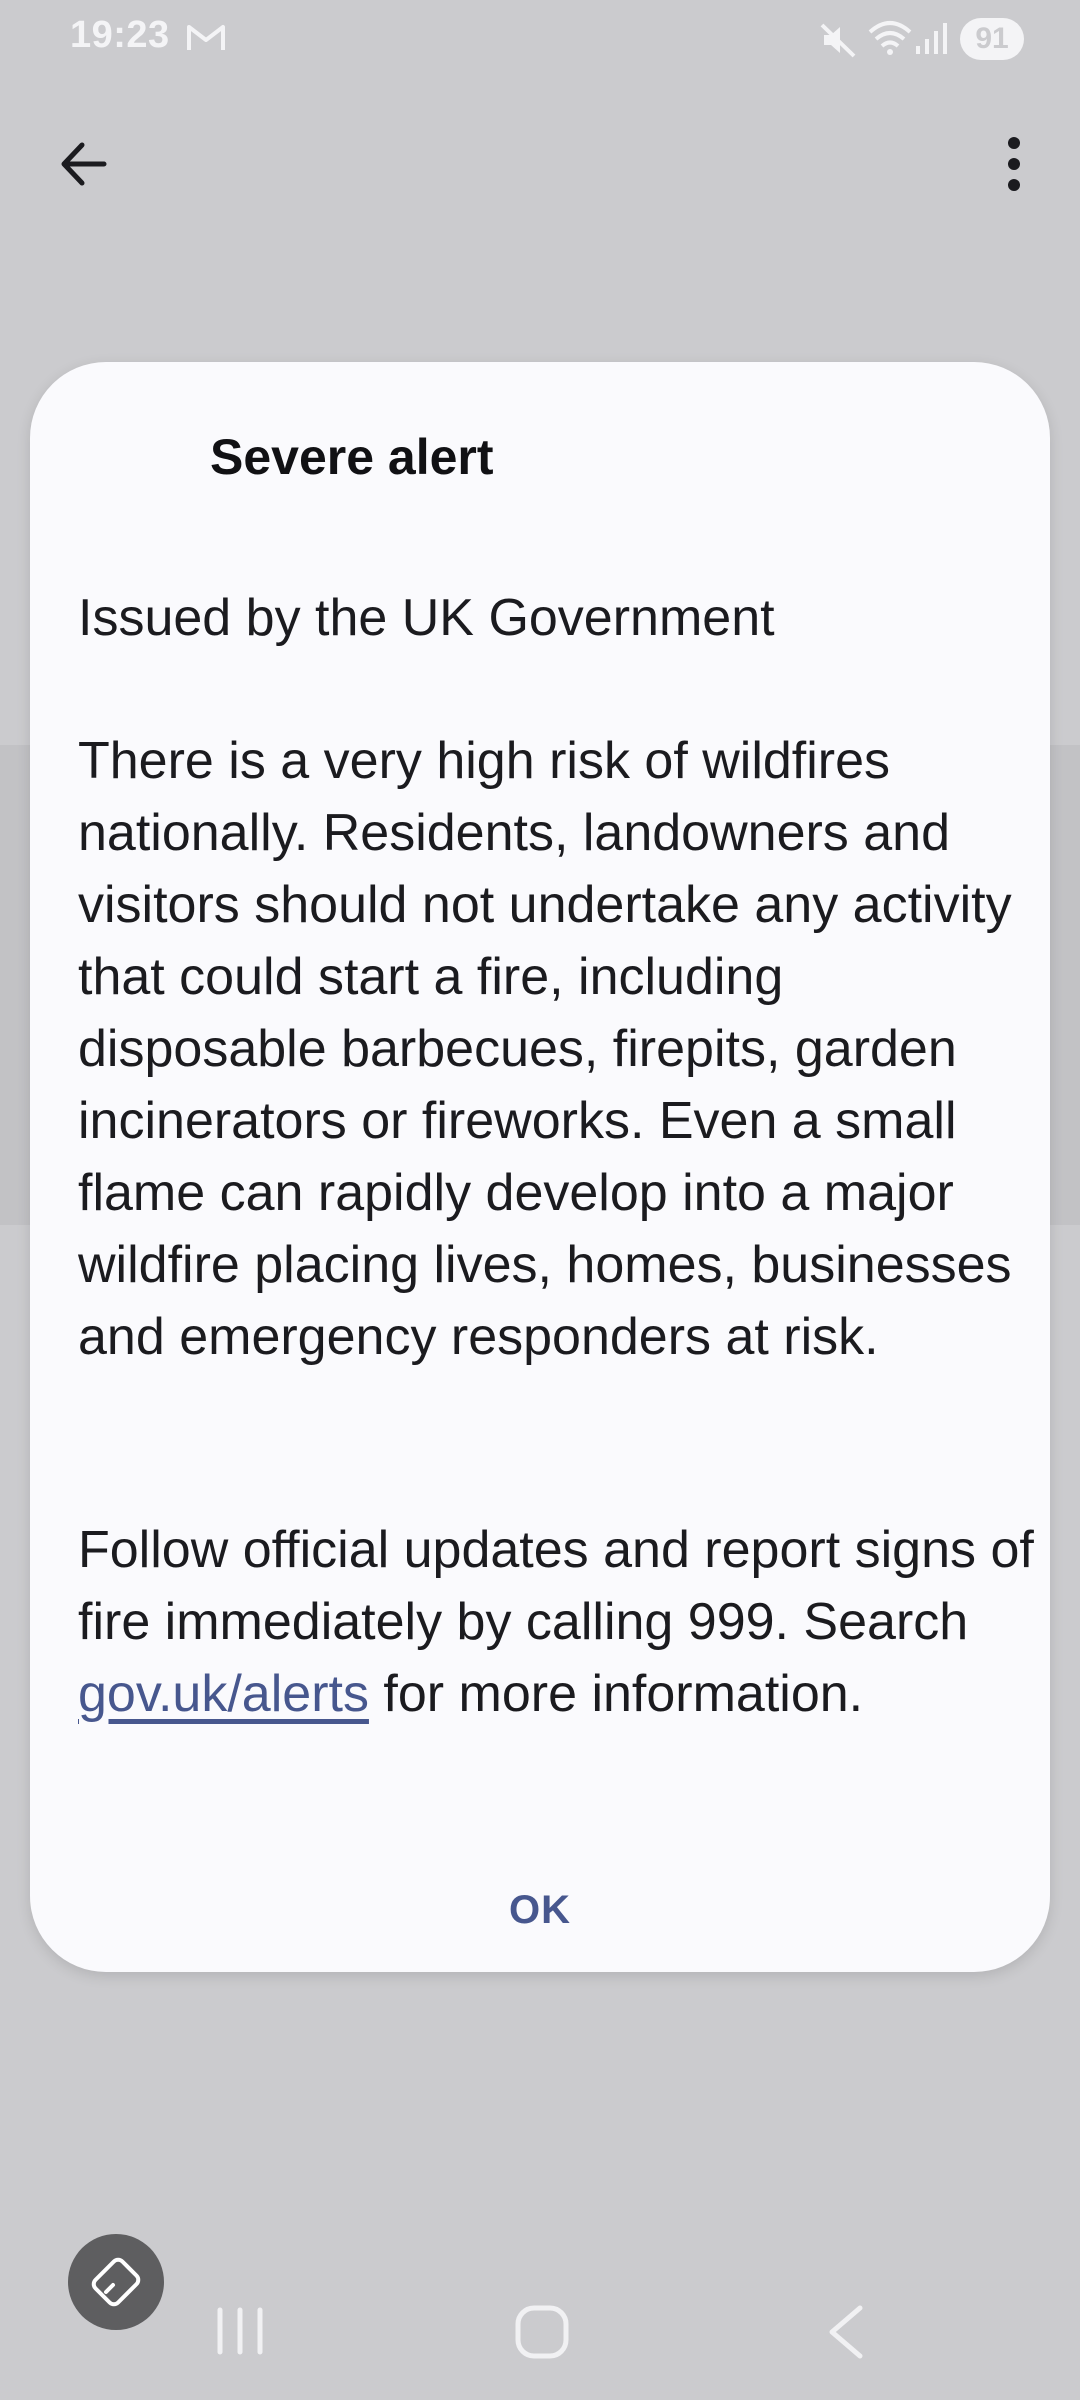 The image size is (1080, 2400). I want to click on wifi-icon, so click(890, 38).